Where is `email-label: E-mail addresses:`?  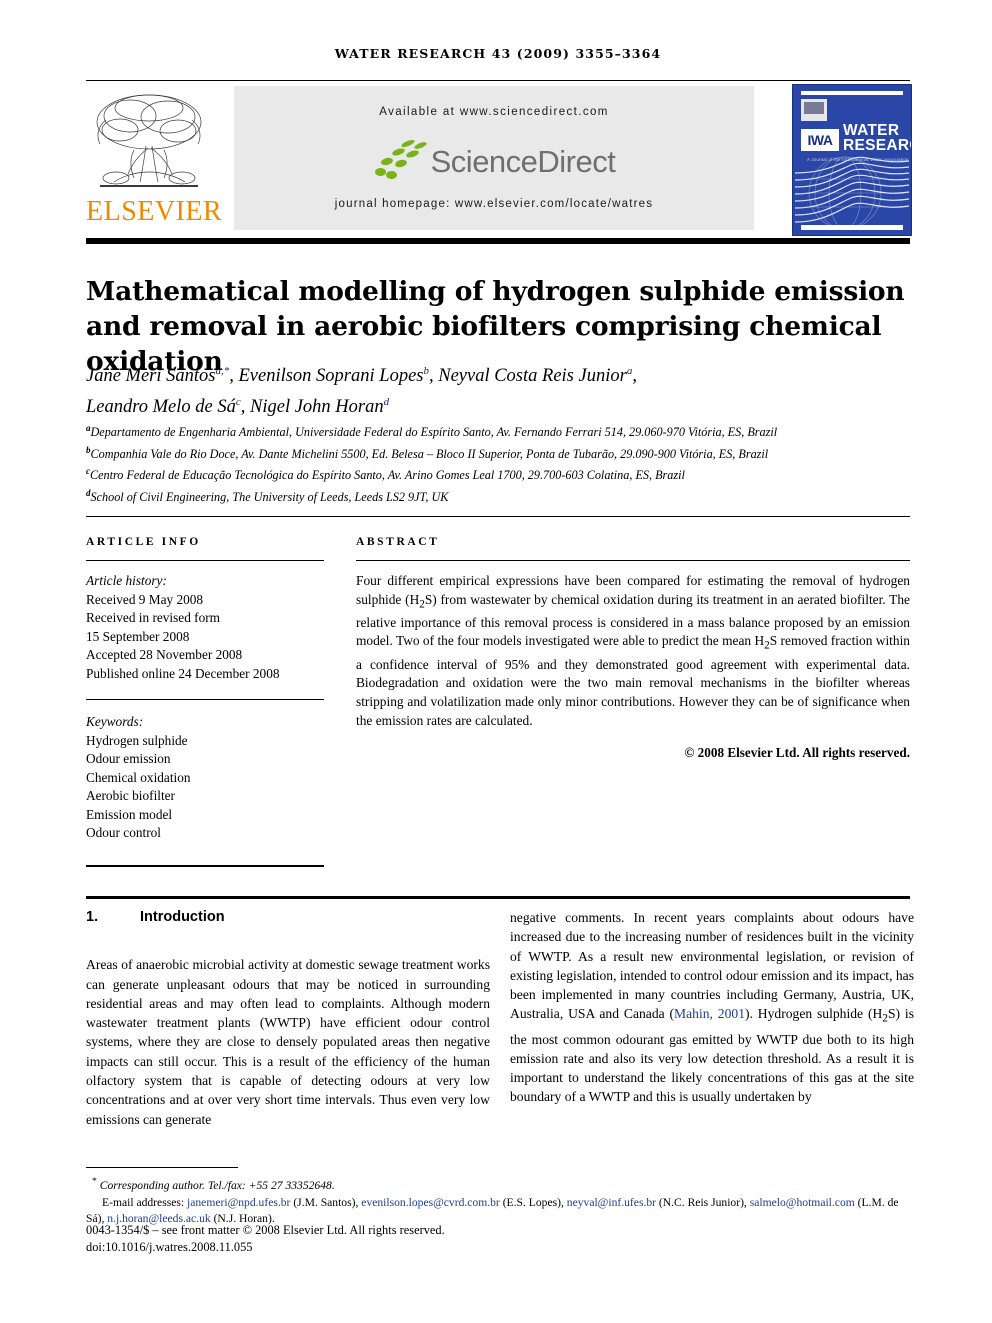 email-label: E-mail addresses: is located at coordinates (143, 1203).